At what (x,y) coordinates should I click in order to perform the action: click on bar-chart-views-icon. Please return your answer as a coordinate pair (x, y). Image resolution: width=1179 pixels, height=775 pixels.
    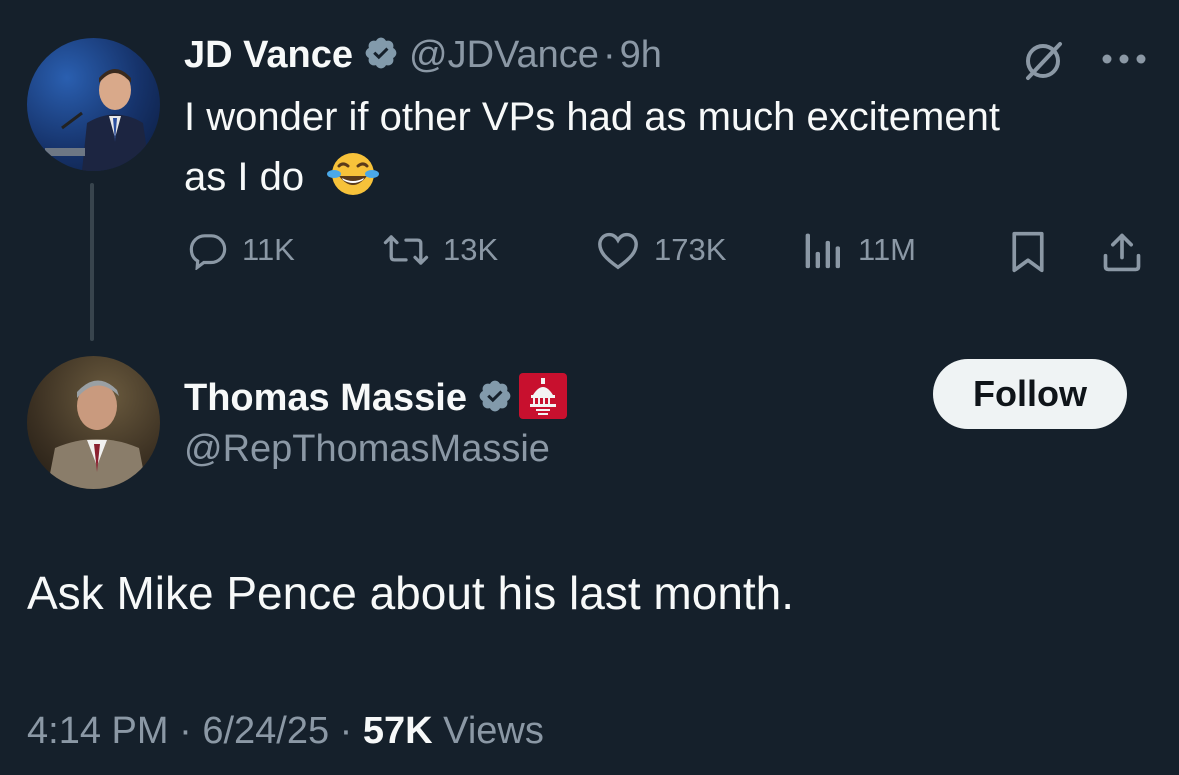
    Looking at the image, I should click on (822, 251).